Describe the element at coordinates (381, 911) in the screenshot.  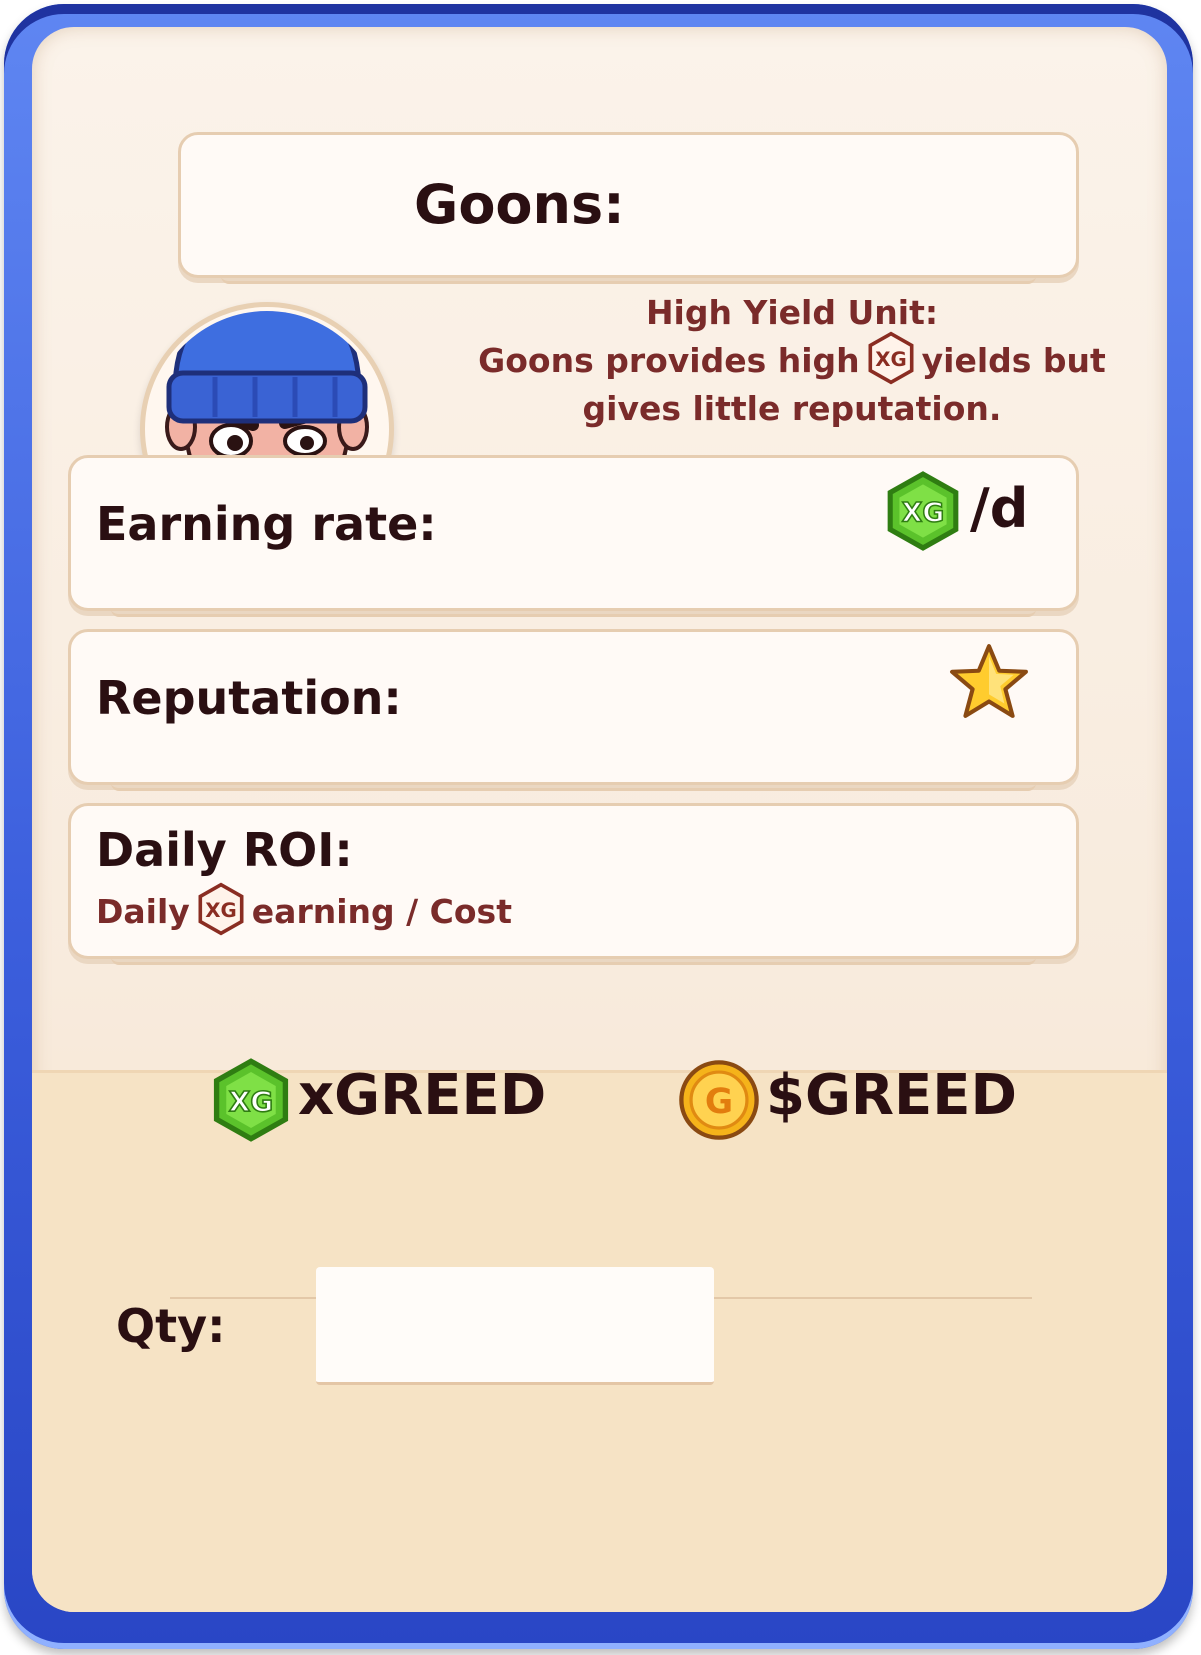
I see `roi-sub-part2: earning / Cost` at that location.